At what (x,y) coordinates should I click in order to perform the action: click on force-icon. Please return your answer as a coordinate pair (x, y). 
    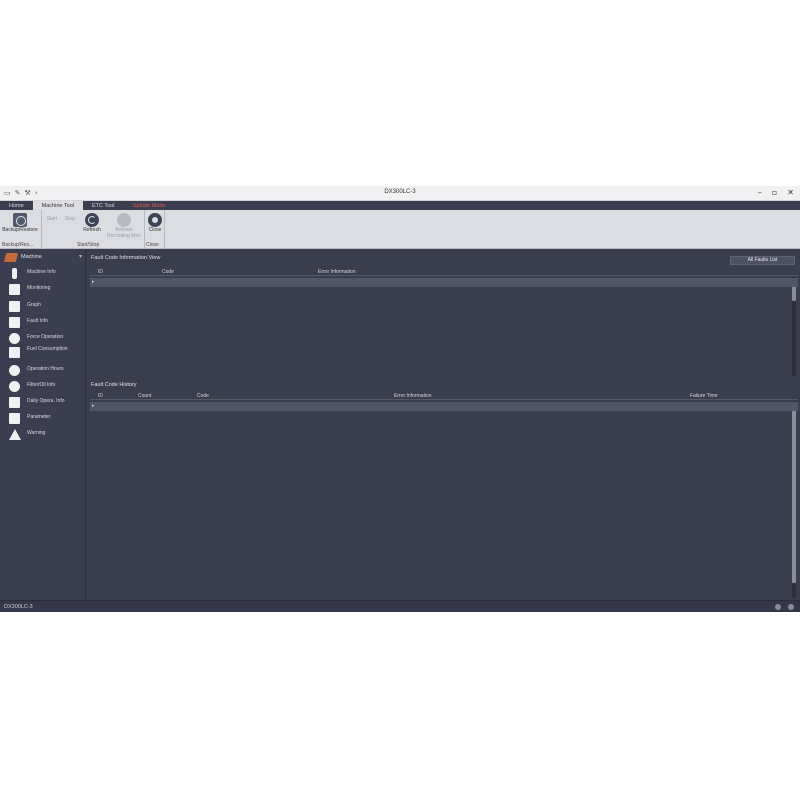
    Looking at the image, I should click on (14, 338).